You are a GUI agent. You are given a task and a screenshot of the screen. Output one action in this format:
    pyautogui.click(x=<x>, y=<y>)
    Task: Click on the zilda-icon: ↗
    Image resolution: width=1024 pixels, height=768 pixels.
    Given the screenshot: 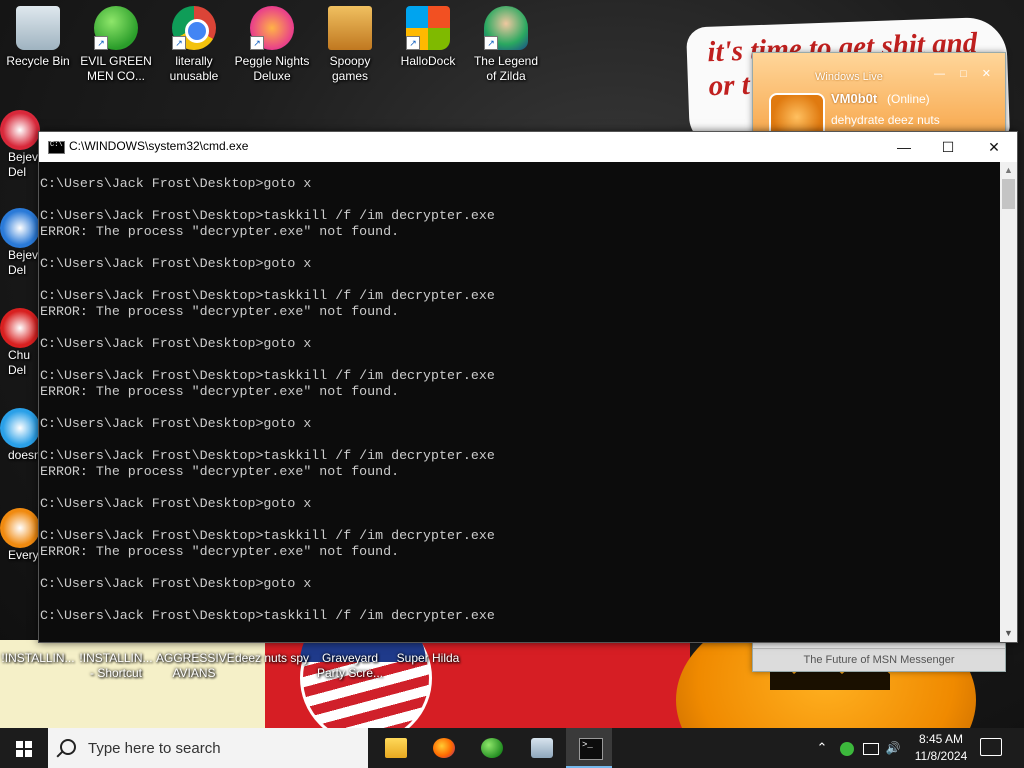 What is the action you would take?
    pyautogui.click(x=506, y=28)
    